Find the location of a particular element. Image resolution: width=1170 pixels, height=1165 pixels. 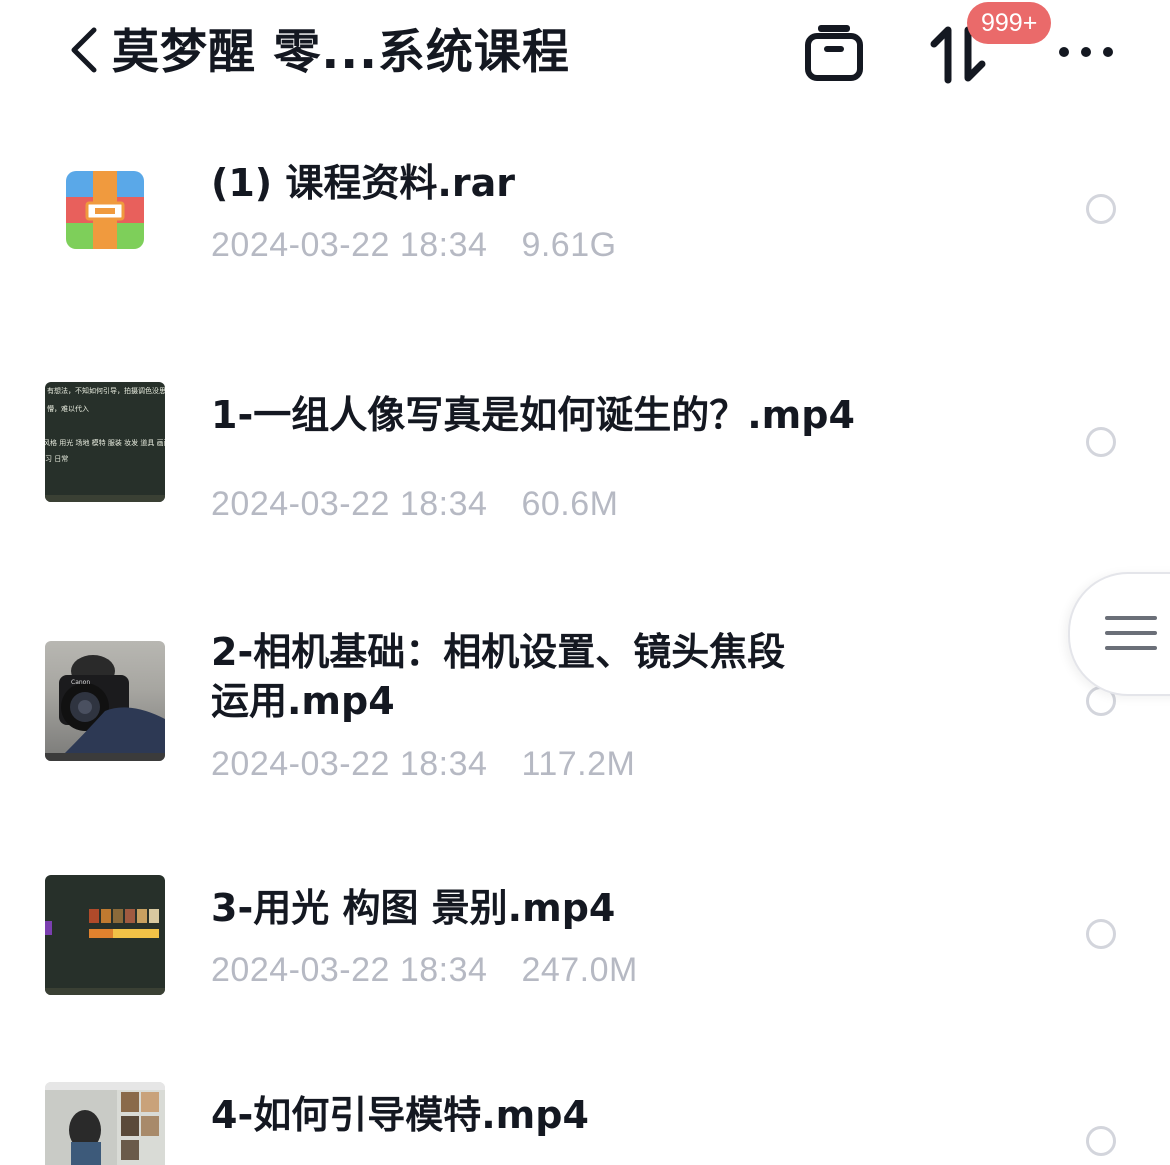

thumbnail-caption: 有想法，不知如何引导，拍摄调色没思路 is located at coordinates (106, 391).